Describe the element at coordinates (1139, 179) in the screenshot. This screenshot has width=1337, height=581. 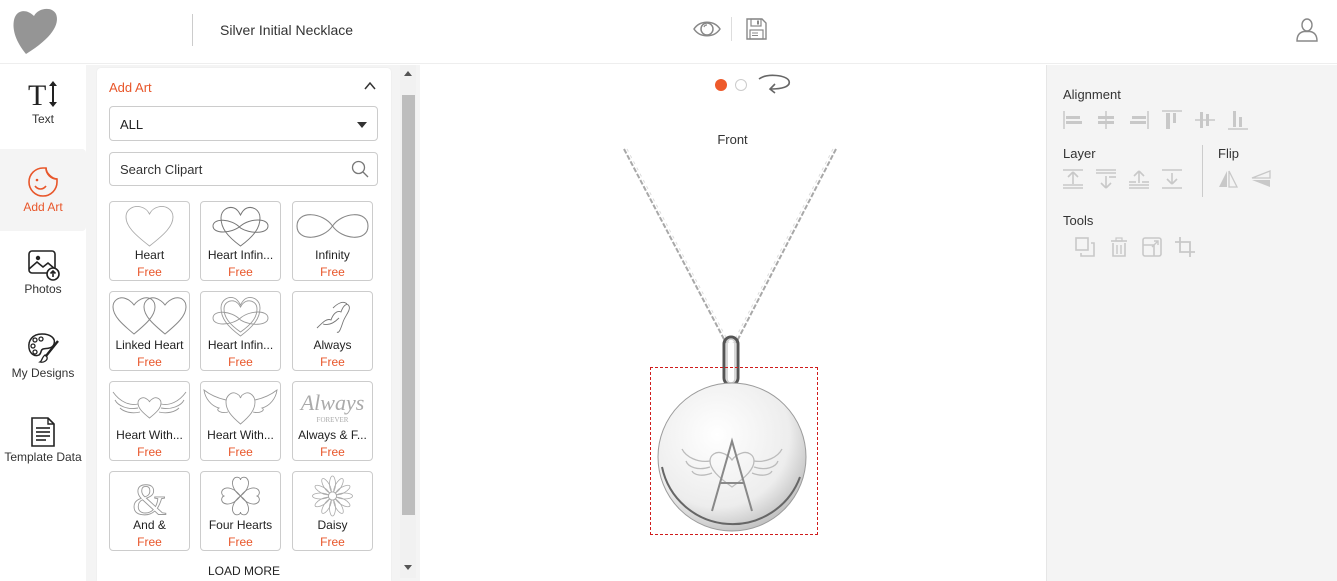
I see `bring-forward-button` at that location.